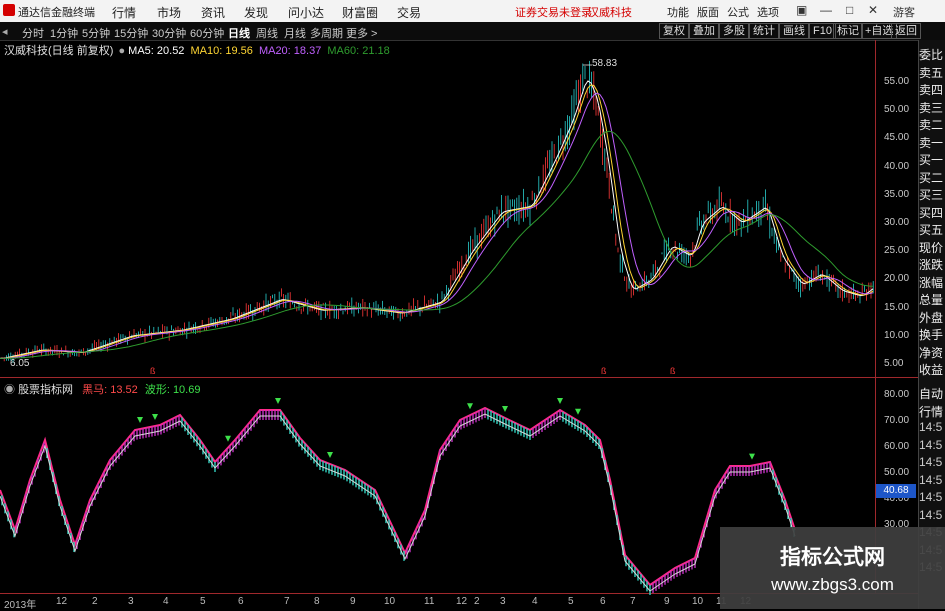  Describe the element at coordinates (96, 33) in the screenshot. I see `tab-5min: 5分钟` at that location.